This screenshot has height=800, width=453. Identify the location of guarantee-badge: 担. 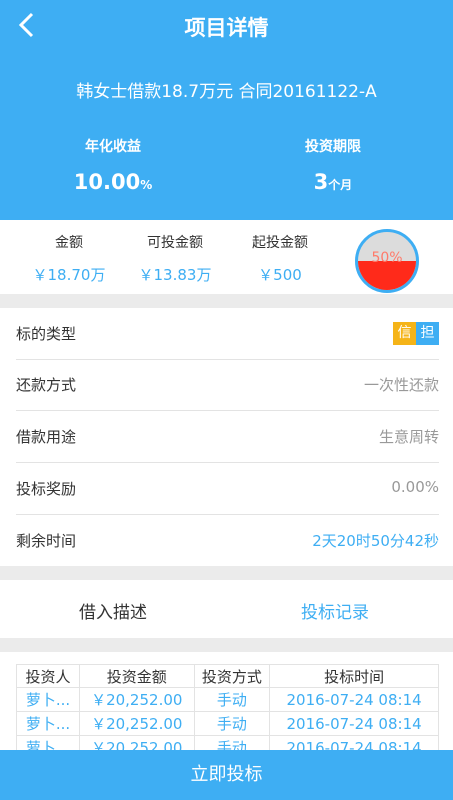
(427, 333).